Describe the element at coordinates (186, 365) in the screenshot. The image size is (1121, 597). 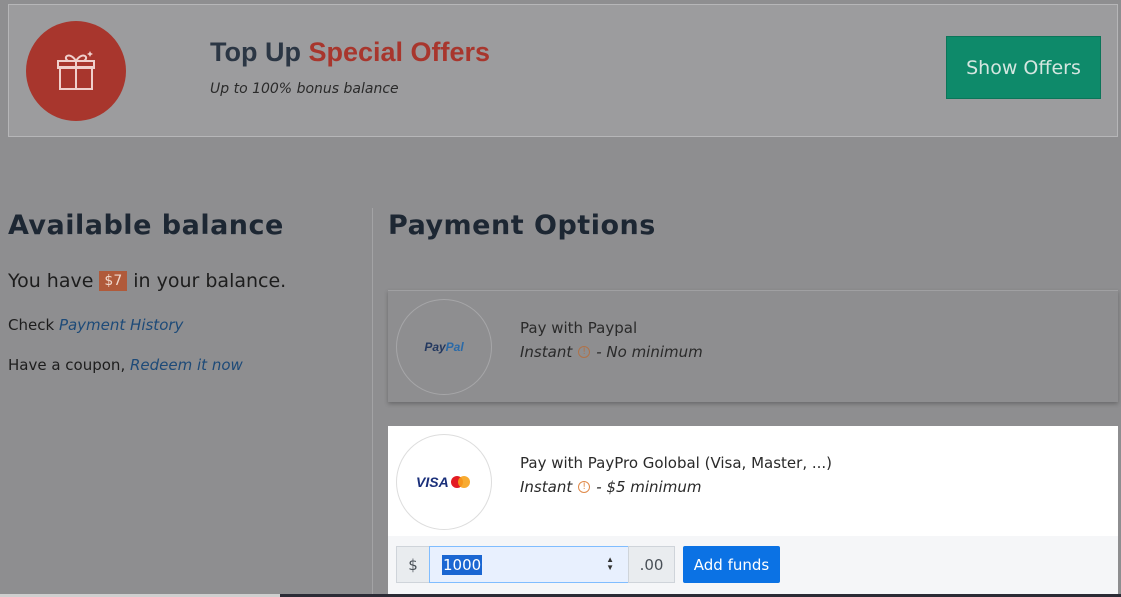
I see `redeem-link: Redeem it now` at that location.